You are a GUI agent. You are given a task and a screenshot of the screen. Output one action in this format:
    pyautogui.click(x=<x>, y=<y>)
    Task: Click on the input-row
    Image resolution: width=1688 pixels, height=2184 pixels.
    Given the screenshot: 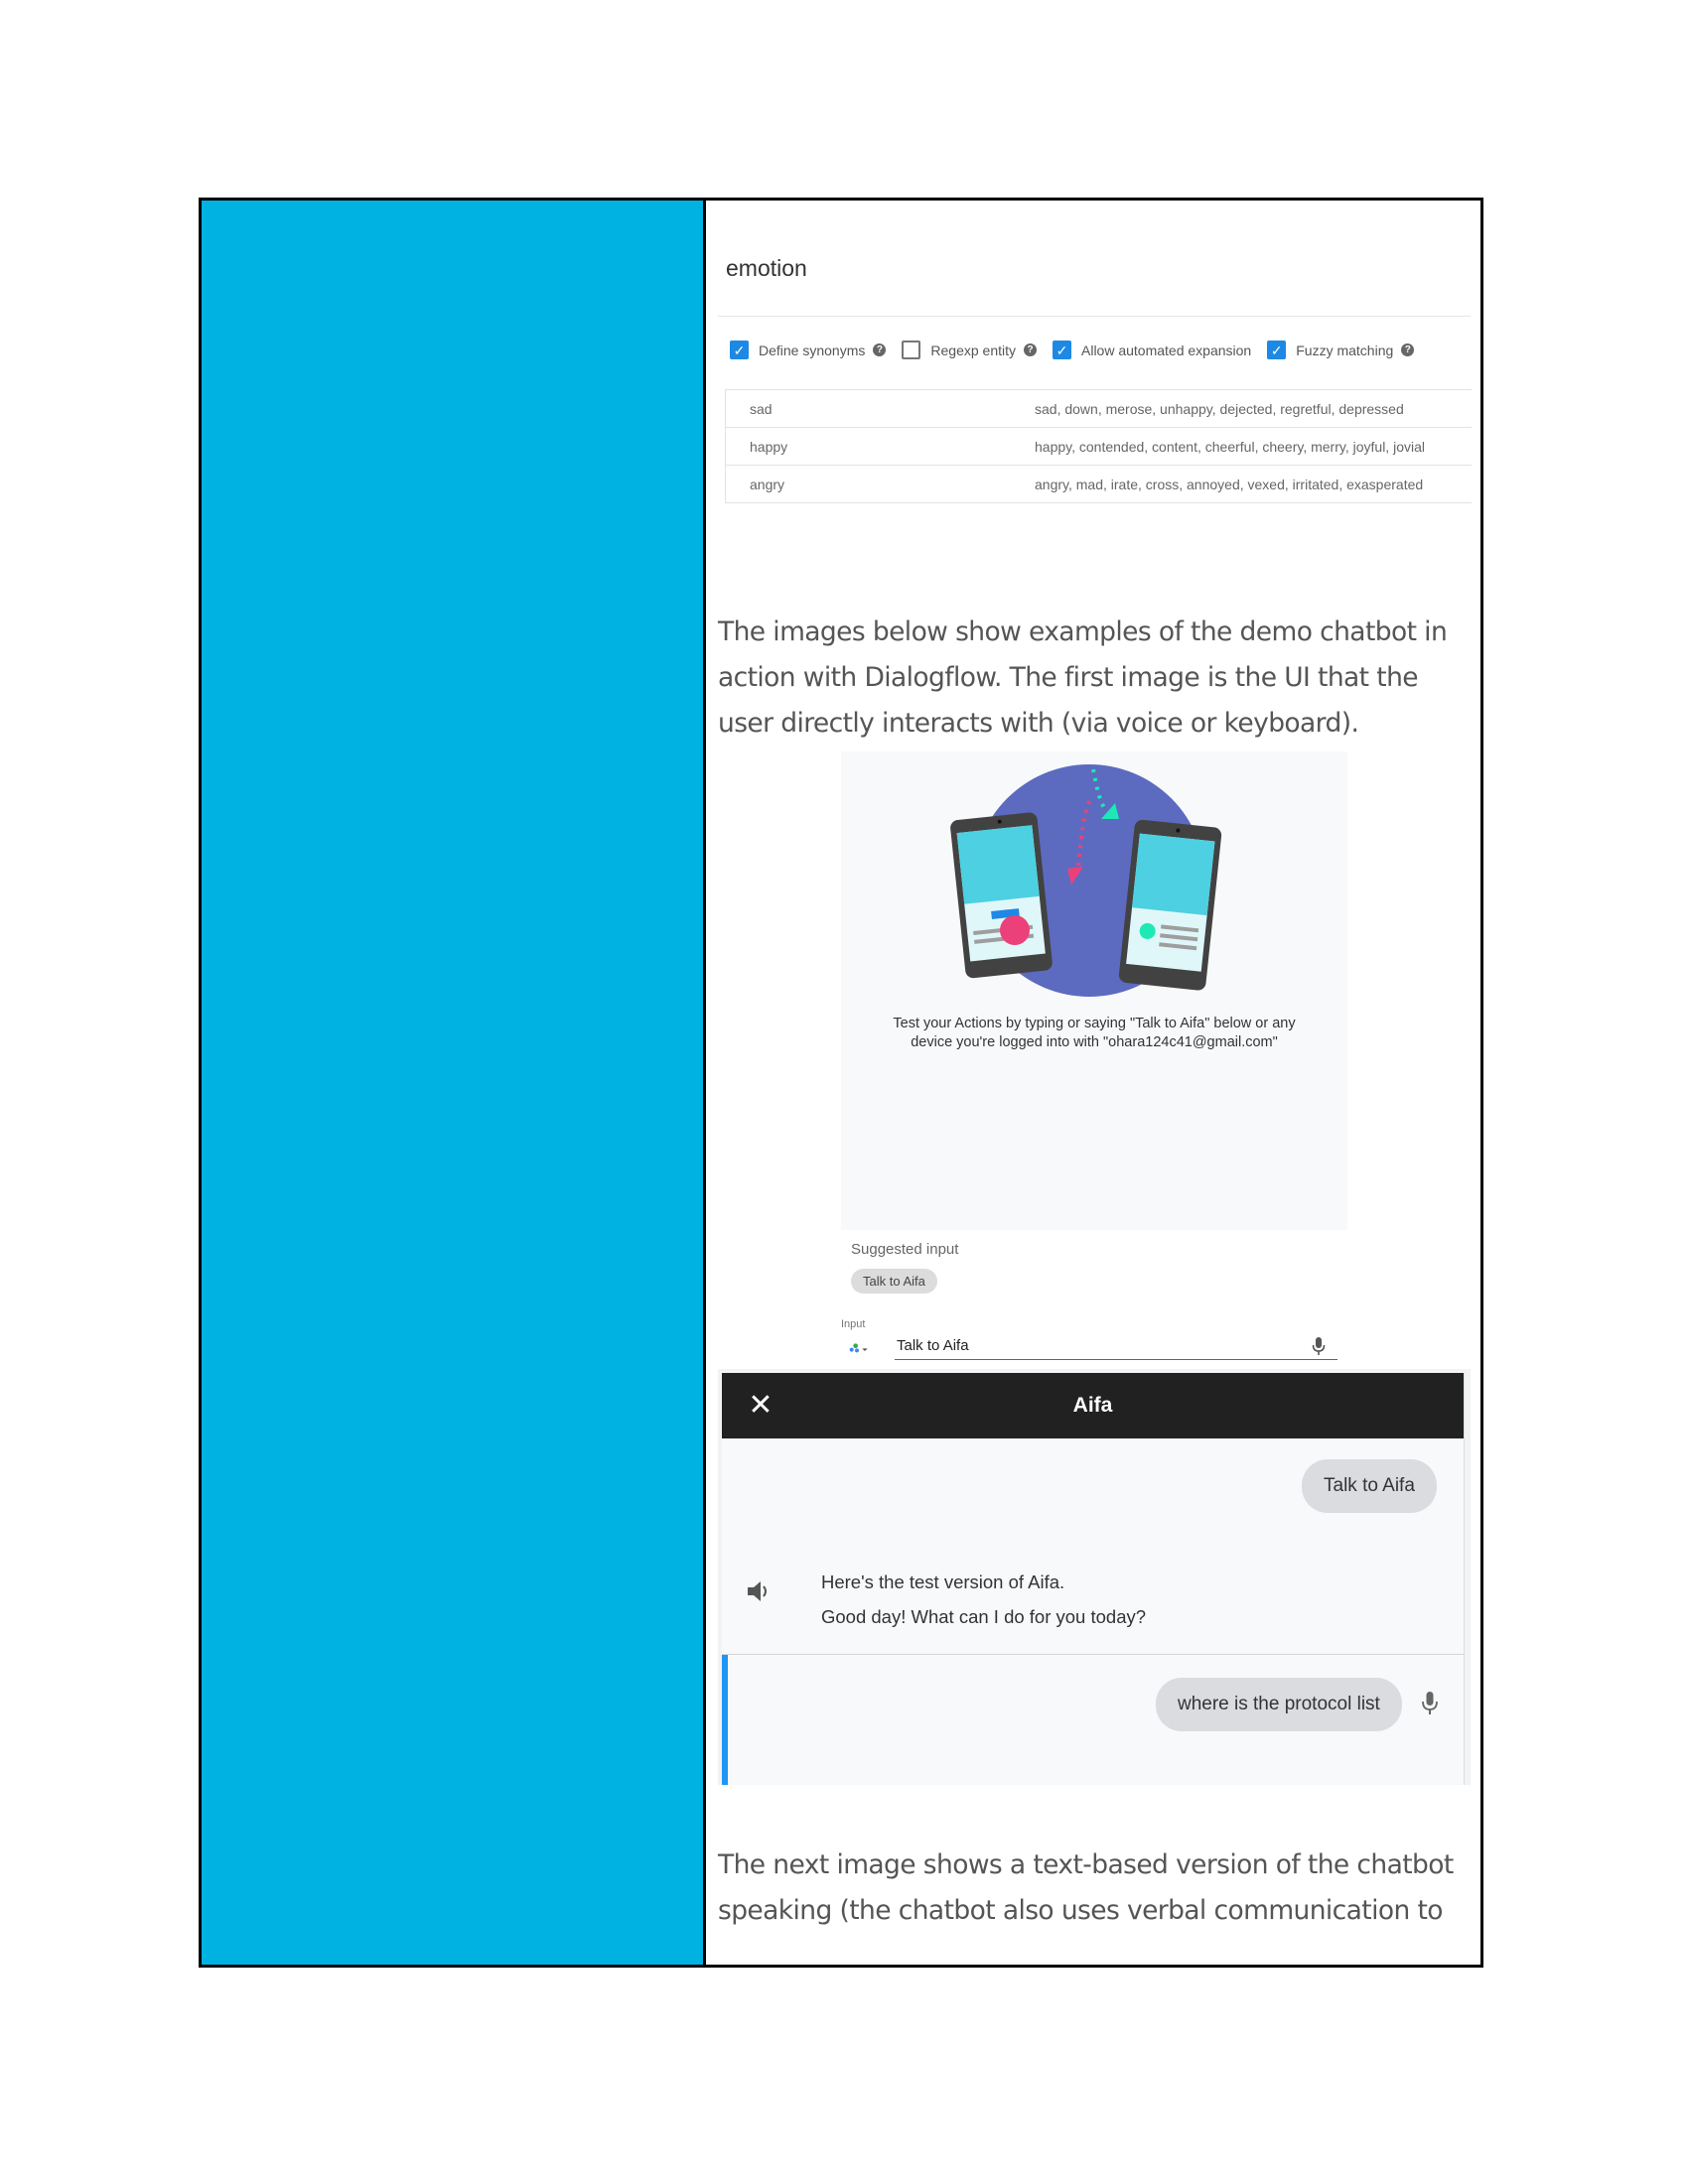 What is the action you would take?
    pyautogui.click(x=1089, y=1347)
    